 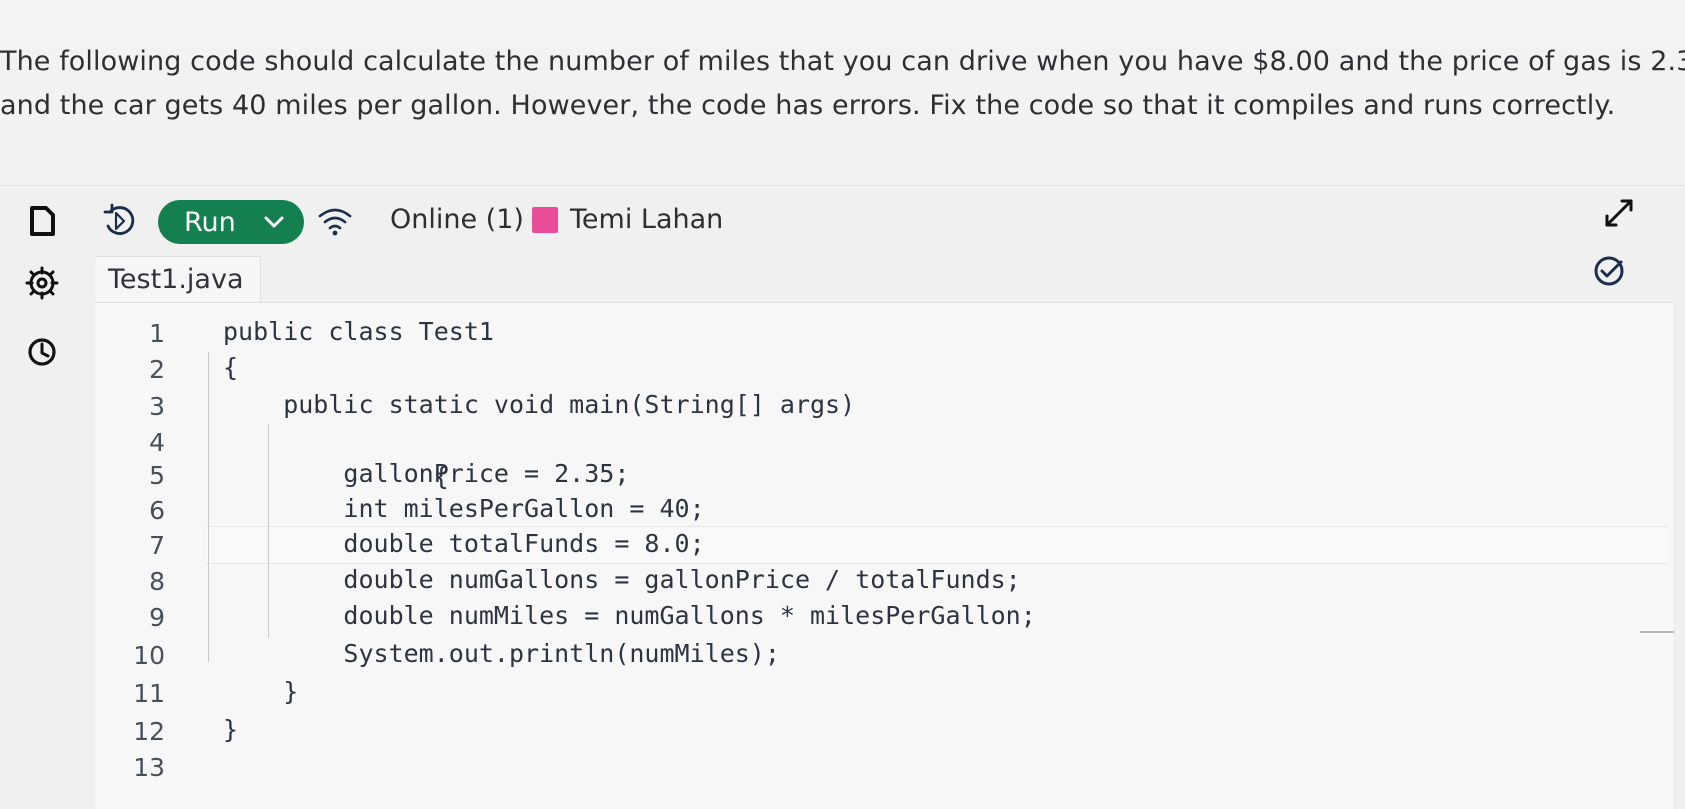 I want to click on chevron-down-icon, so click(x=274, y=222).